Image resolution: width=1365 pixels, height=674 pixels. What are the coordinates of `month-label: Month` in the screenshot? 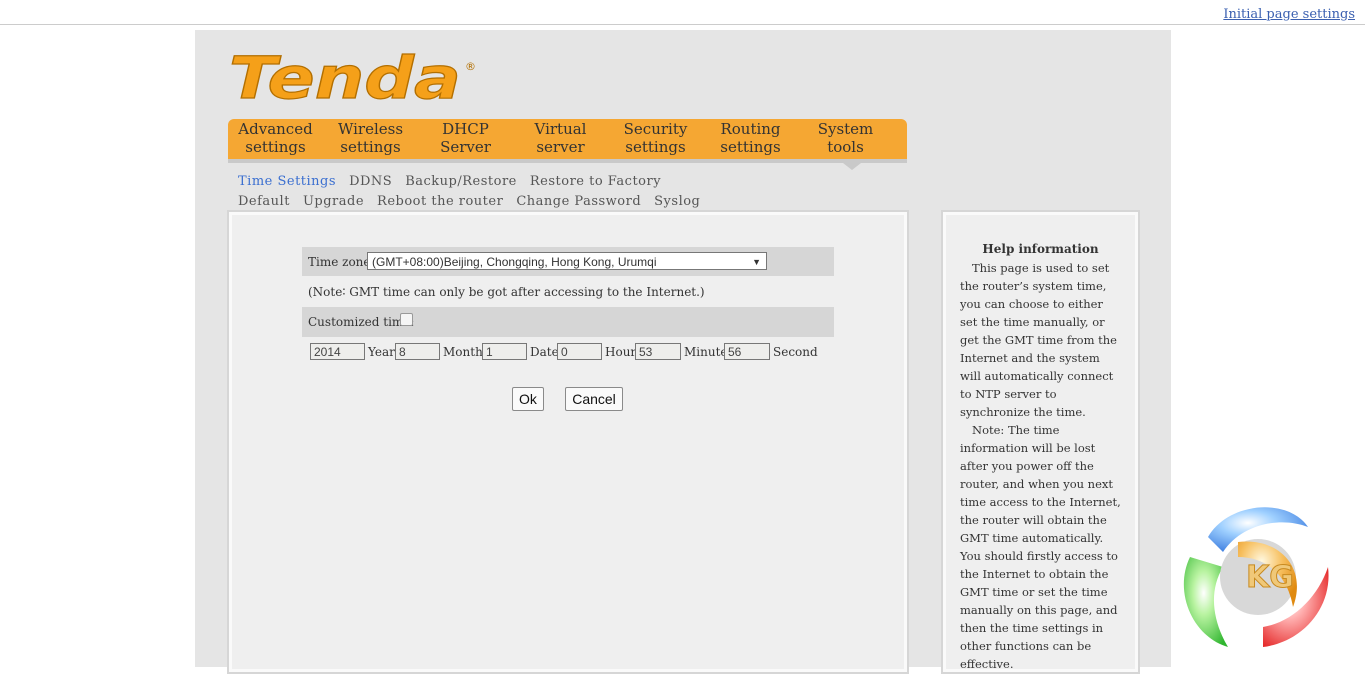 It's located at (463, 352).